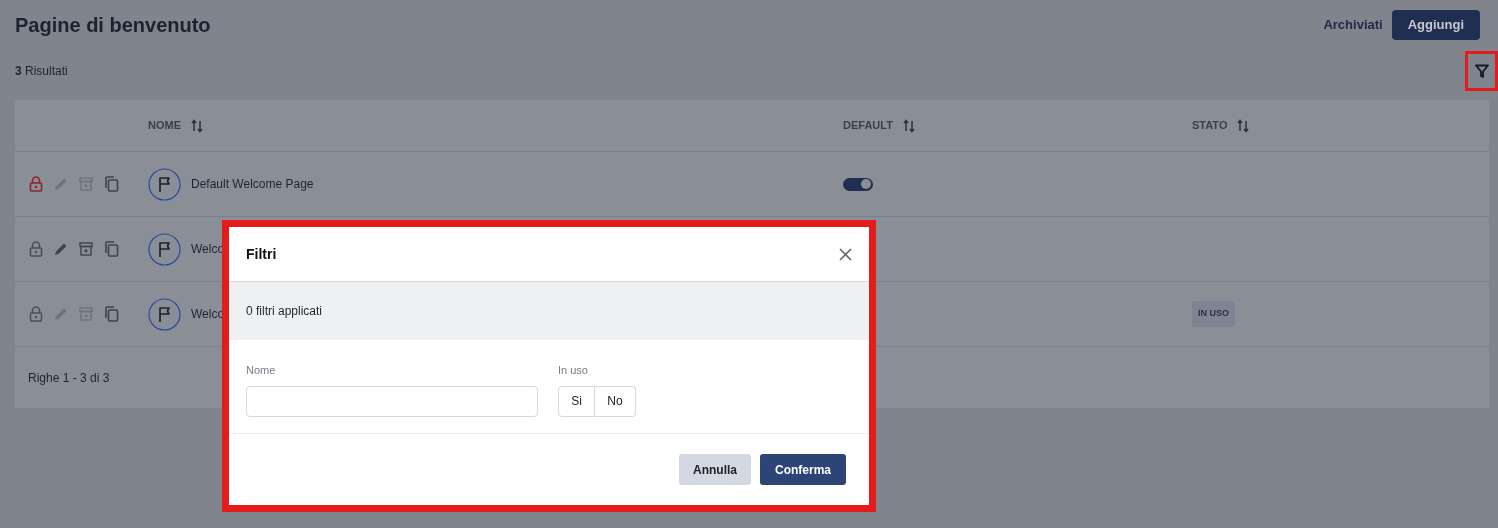 The width and height of the screenshot is (1498, 528). Describe the element at coordinates (1353, 25) in the screenshot. I see `archived-link: Archiviati` at that location.